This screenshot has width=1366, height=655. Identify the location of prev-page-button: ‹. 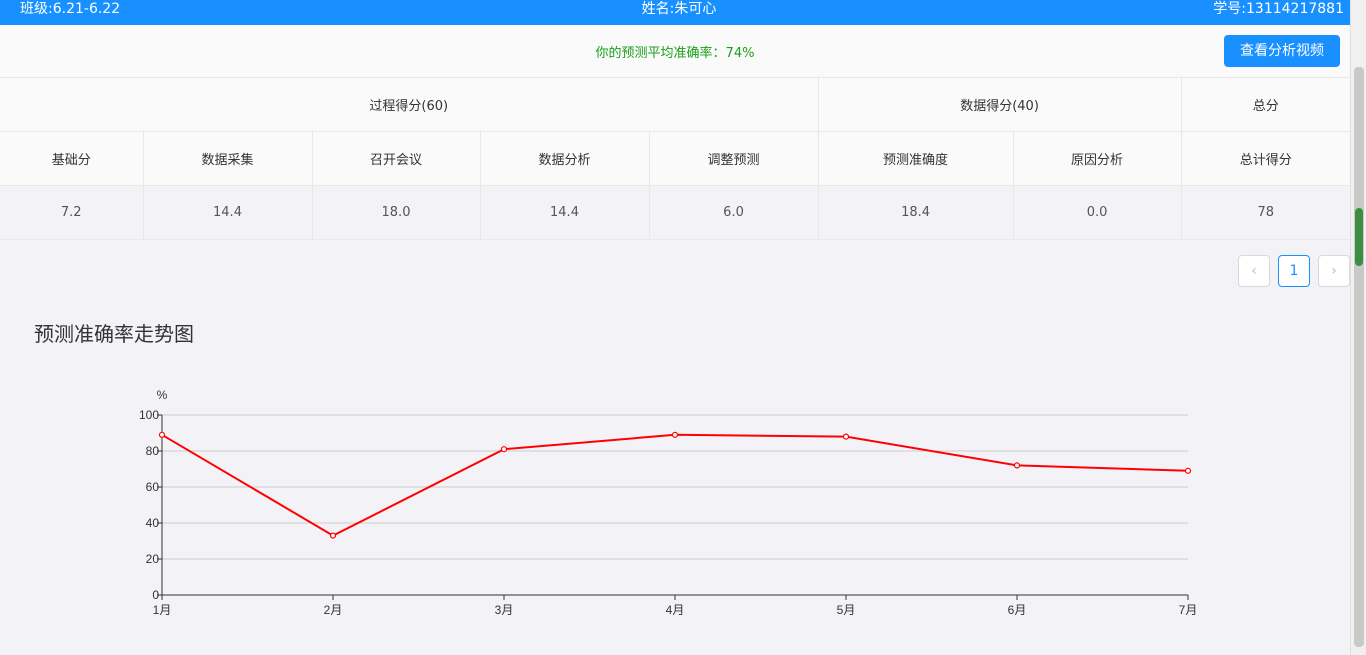
(1254, 271).